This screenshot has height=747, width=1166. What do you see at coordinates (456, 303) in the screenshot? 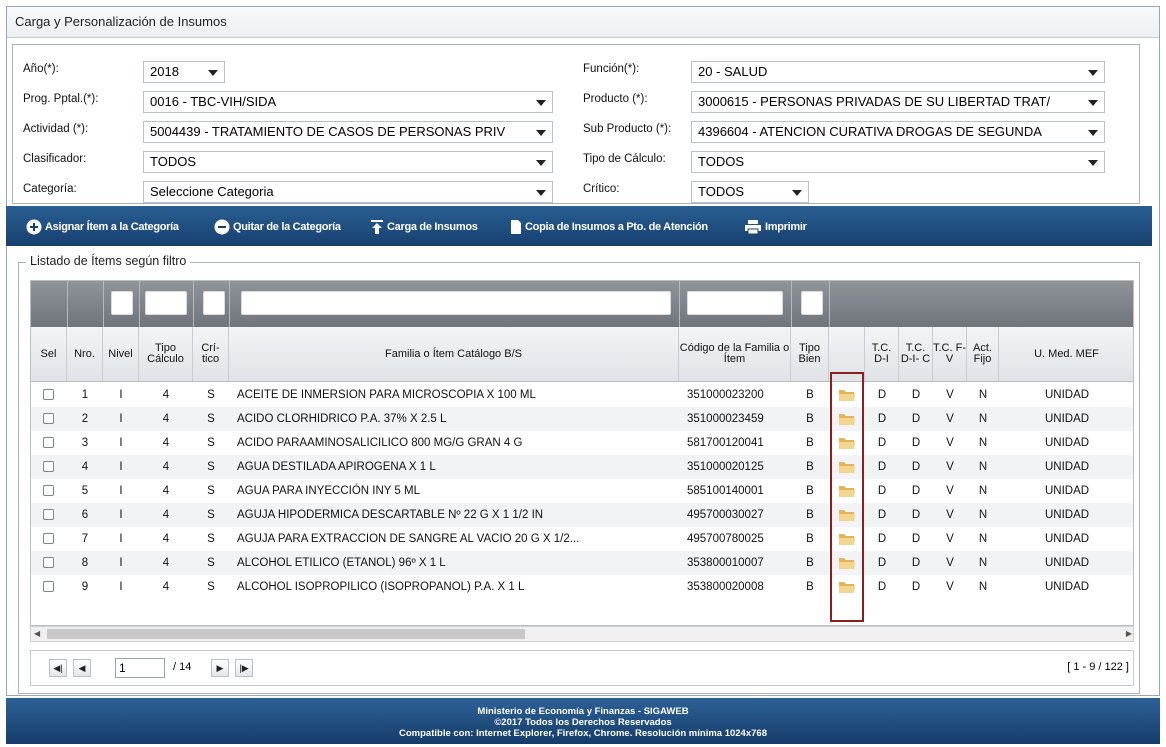
I see `familia-filter-input` at bounding box center [456, 303].